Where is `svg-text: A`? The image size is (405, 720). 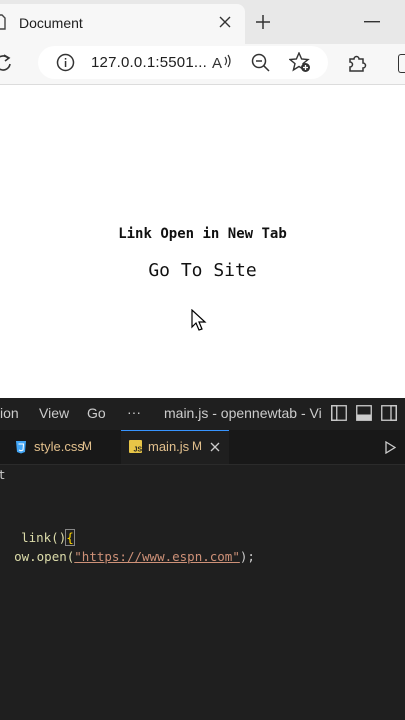
svg-text: A is located at coordinates (217, 63).